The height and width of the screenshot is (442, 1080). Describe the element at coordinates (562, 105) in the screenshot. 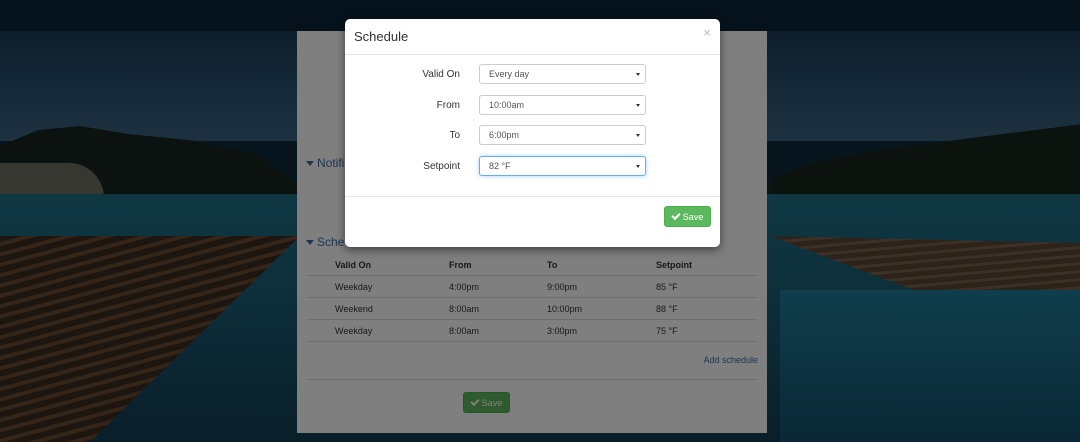

I see `from-select: 10:00am` at that location.